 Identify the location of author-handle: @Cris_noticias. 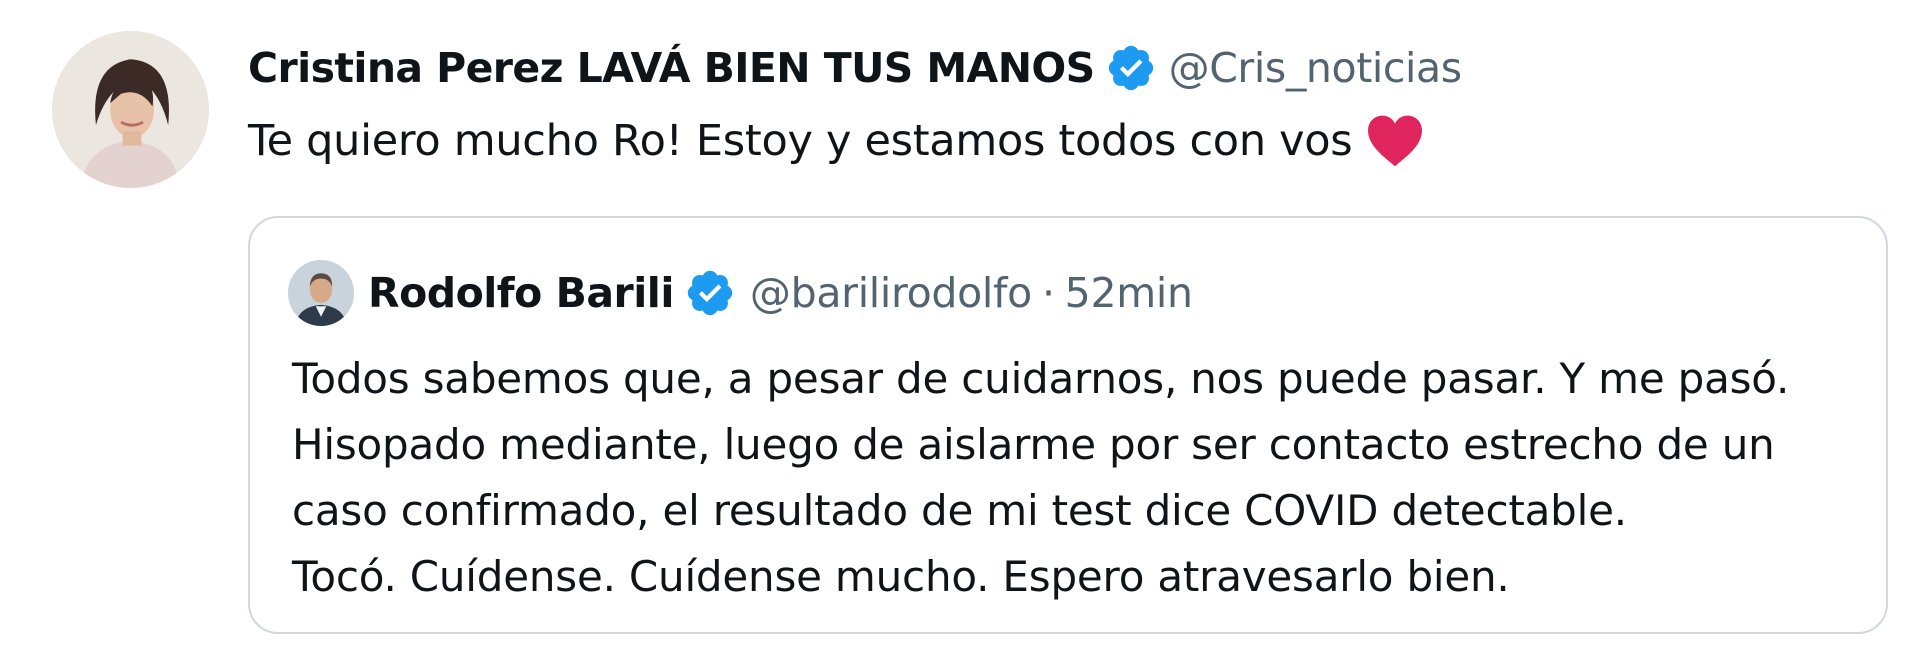
(1315, 68).